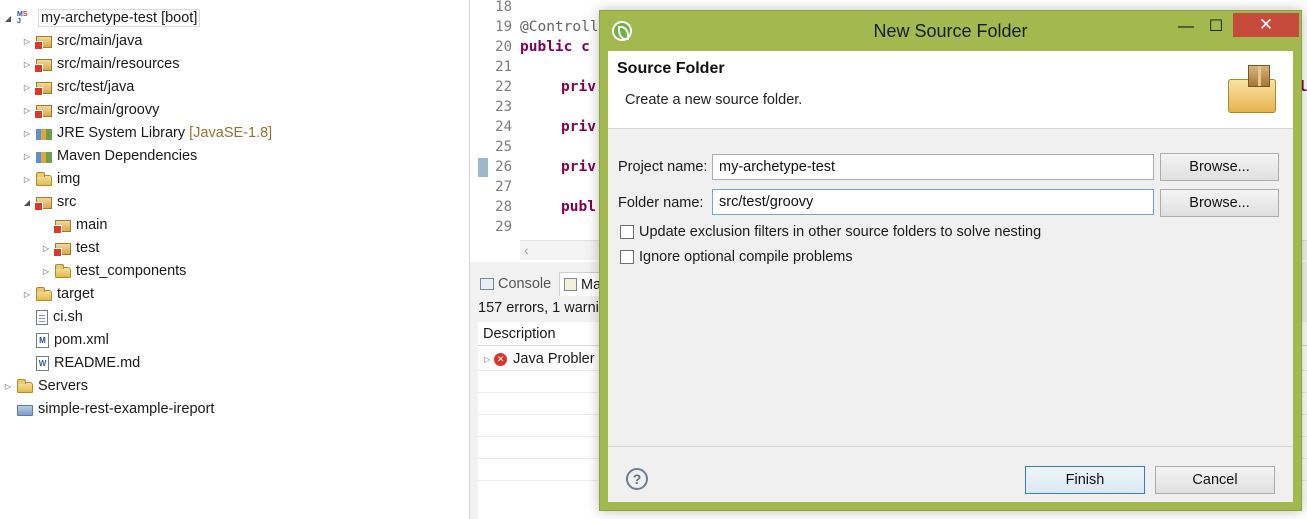 The width and height of the screenshot is (1307, 519). Describe the element at coordinates (503, 87) in the screenshot. I see `line-number: 22` at that location.